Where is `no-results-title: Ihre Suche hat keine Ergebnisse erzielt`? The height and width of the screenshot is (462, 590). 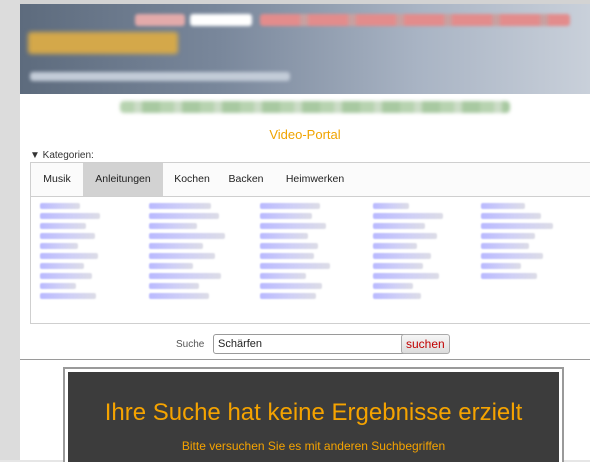 no-results-title: Ihre Suche hat keine Ergebnisse erzielt is located at coordinates (313, 412).